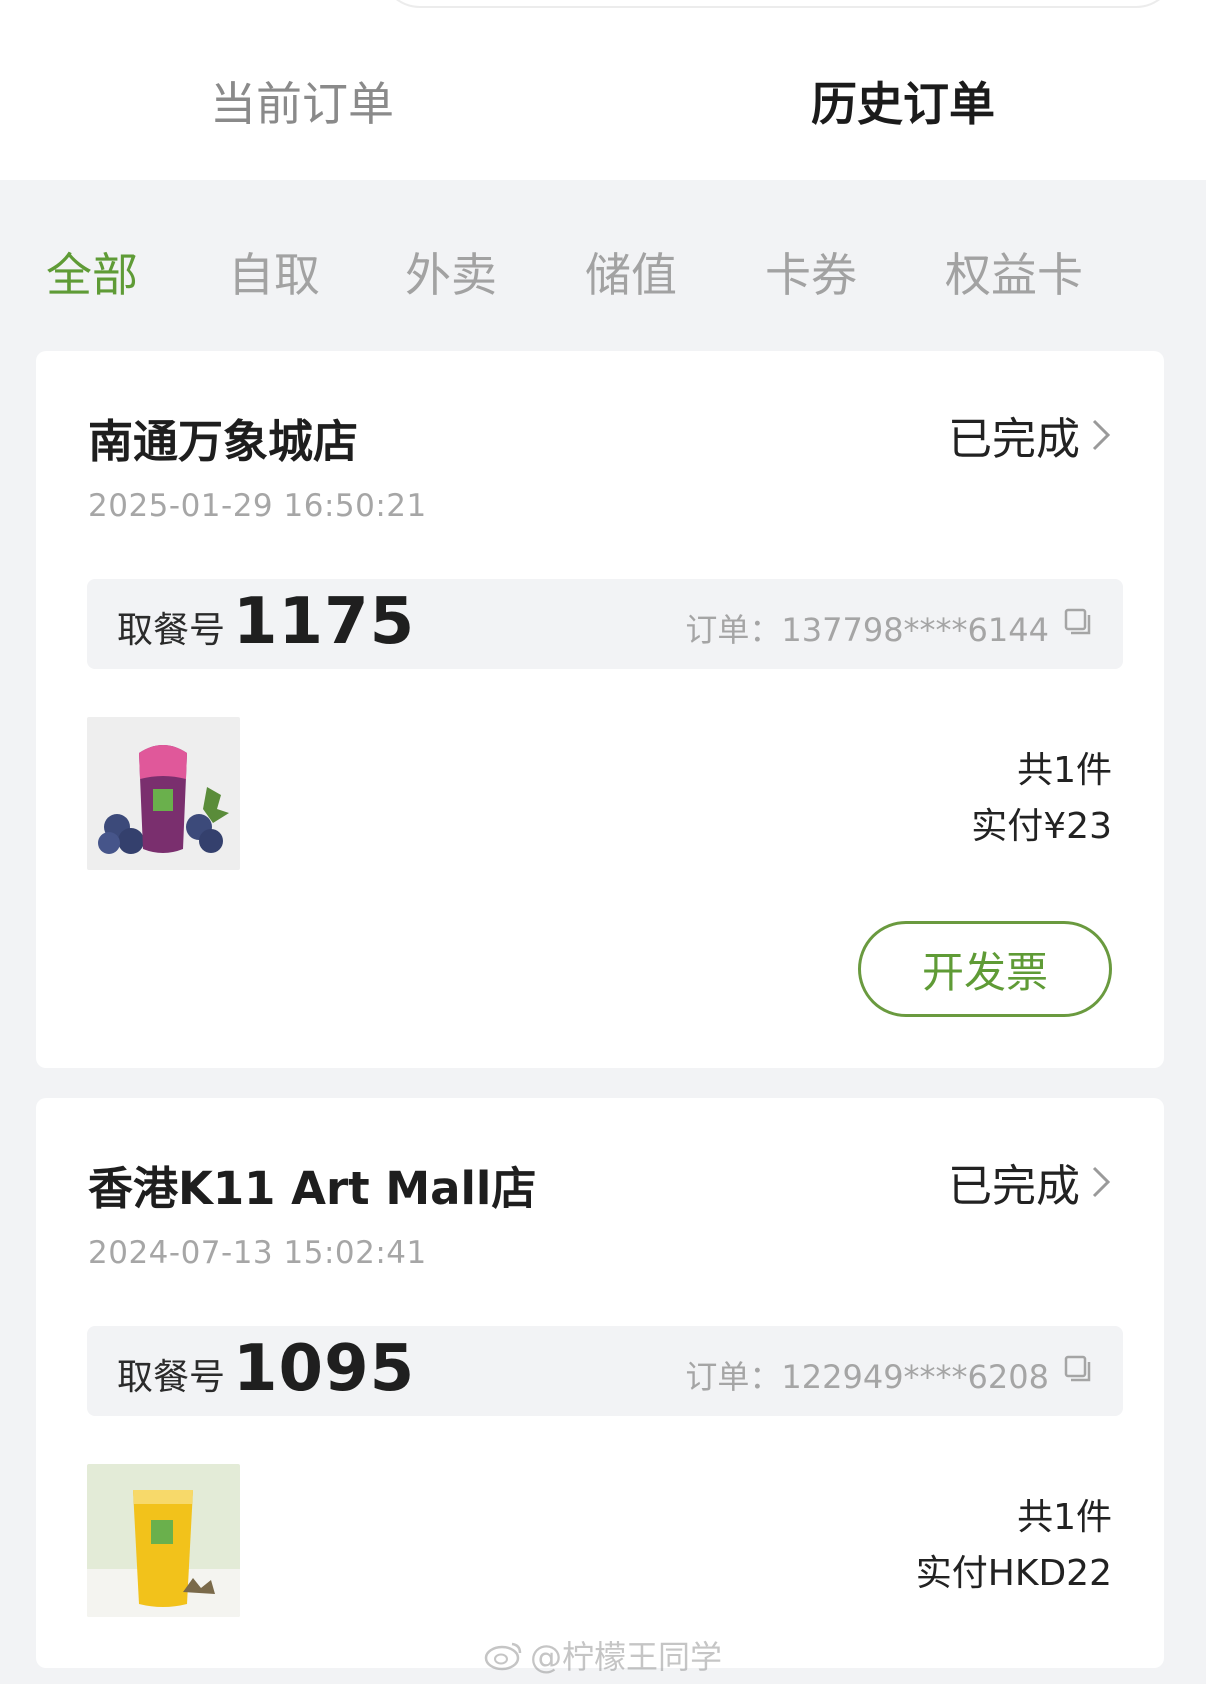  I want to click on pickup-number: 1175, so click(324, 622).